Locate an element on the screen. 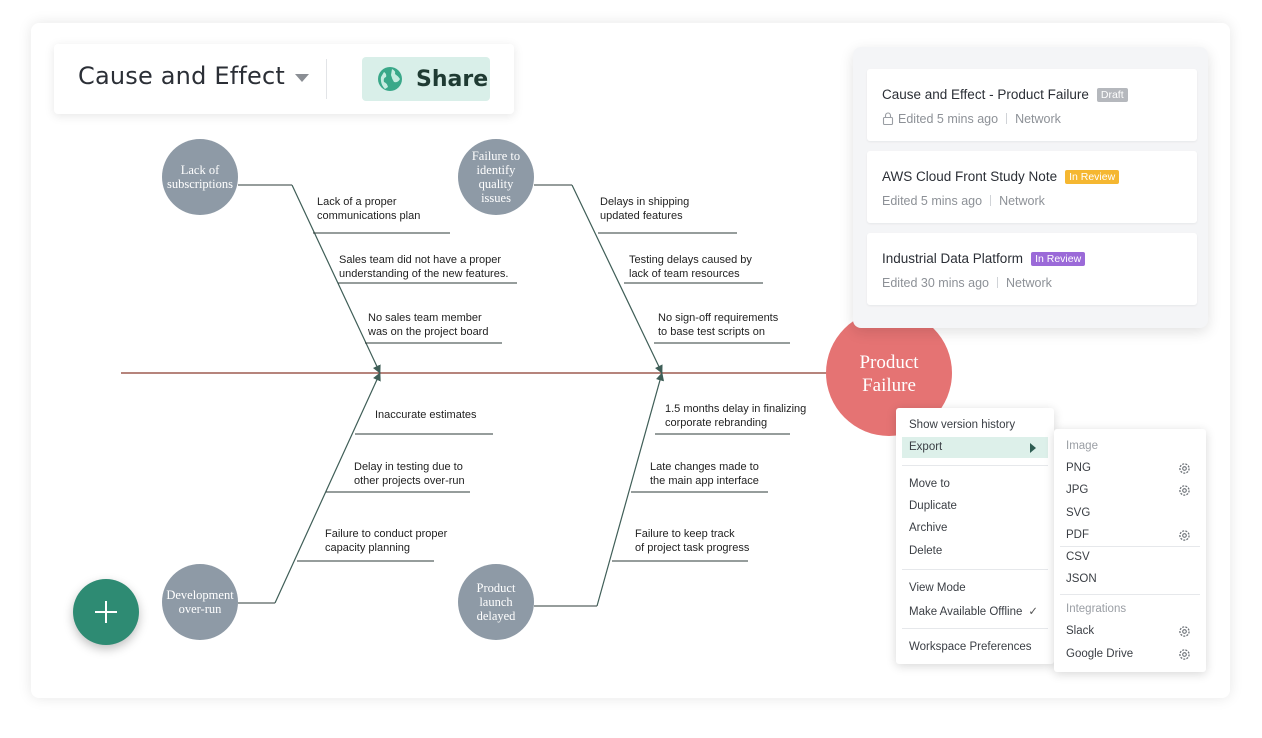  add-button is located at coordinates (106, 612).